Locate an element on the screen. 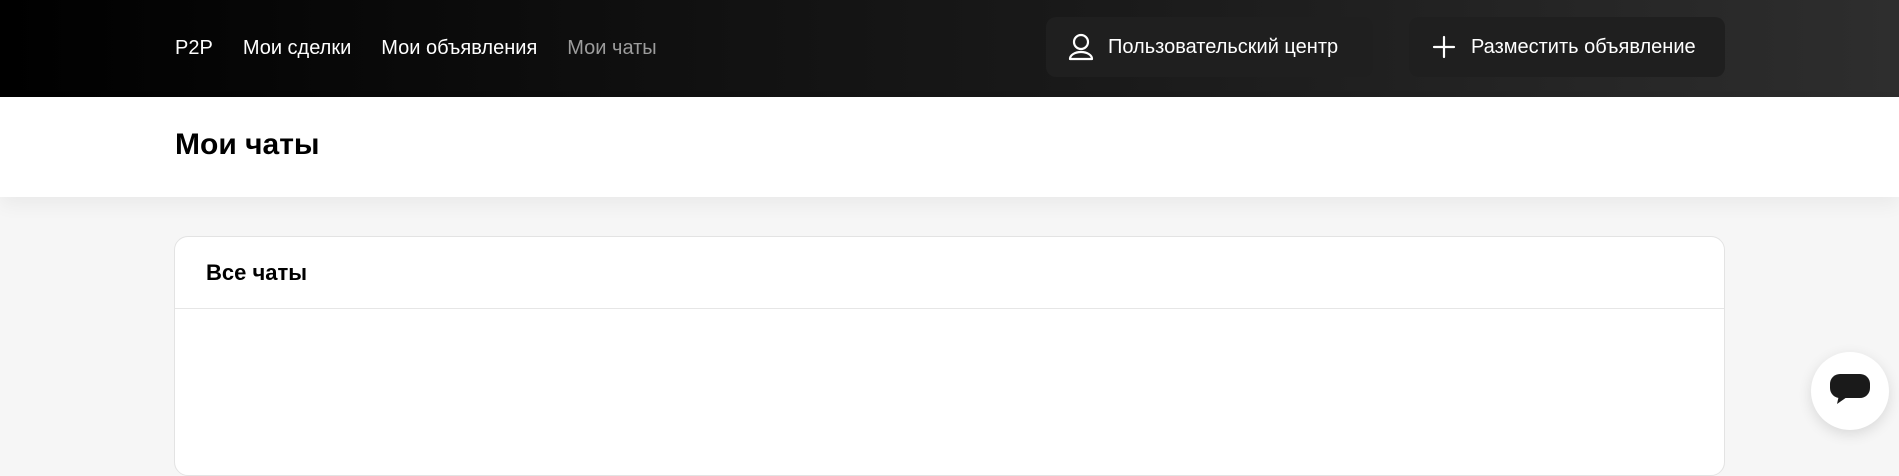 The width and height of the screenshot is (1899, 476). user-center-button: Пользовательский центр is located at coordinates (1209, 47).